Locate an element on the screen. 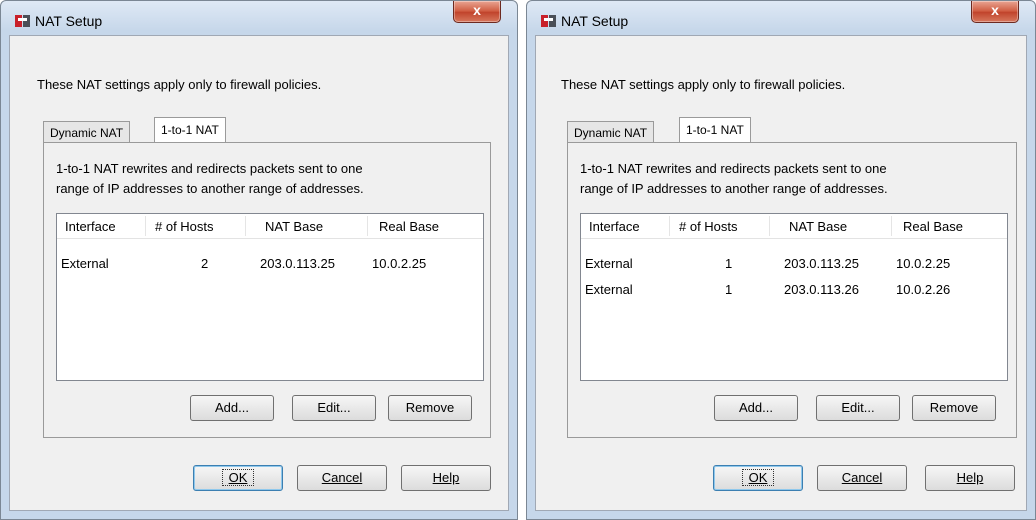 The height and width of the screenshot is (520, 1036). cell-nat-base: 203.0.113.26 is located at coordinates (821, 289).